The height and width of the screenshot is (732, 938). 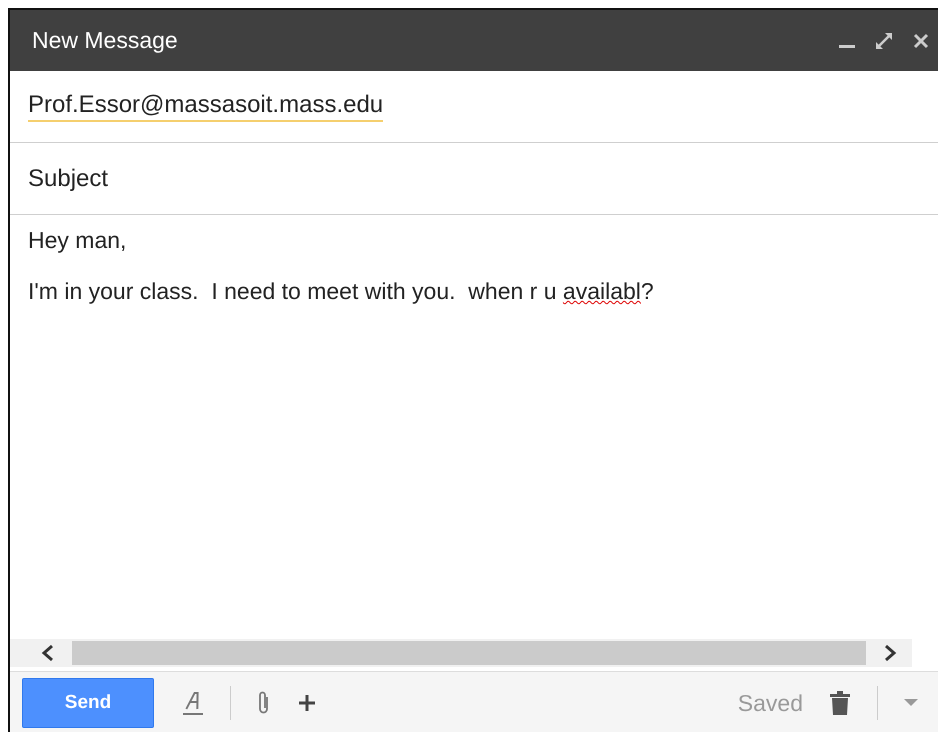 I want to click on paperclip-icon, so click(x=264, y=703).